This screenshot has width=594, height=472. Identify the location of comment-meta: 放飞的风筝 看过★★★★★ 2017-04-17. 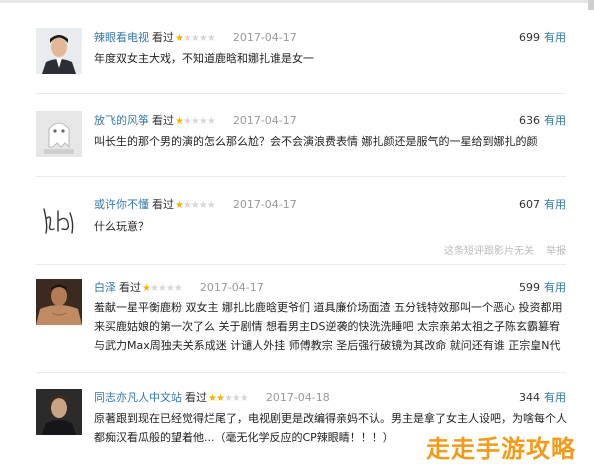
(195, 121).